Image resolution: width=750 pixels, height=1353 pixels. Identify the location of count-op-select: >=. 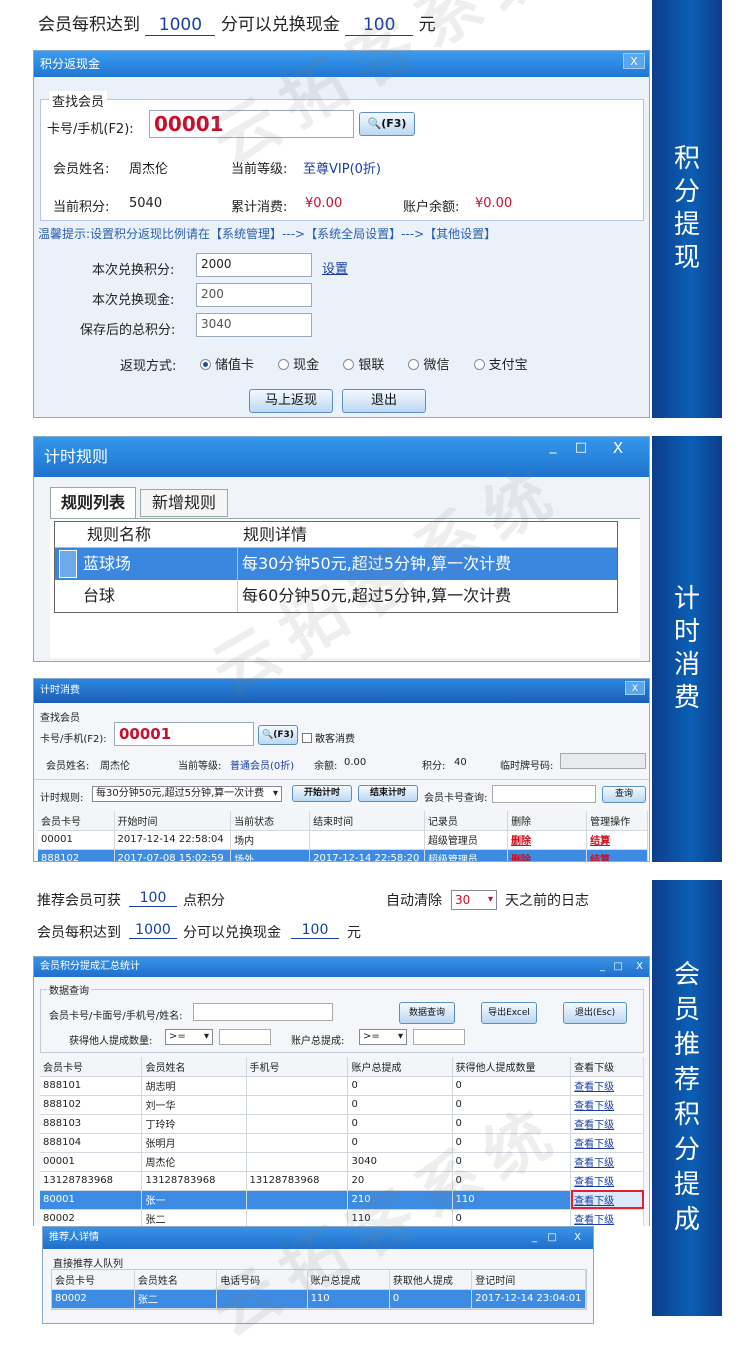
(189, 1037).